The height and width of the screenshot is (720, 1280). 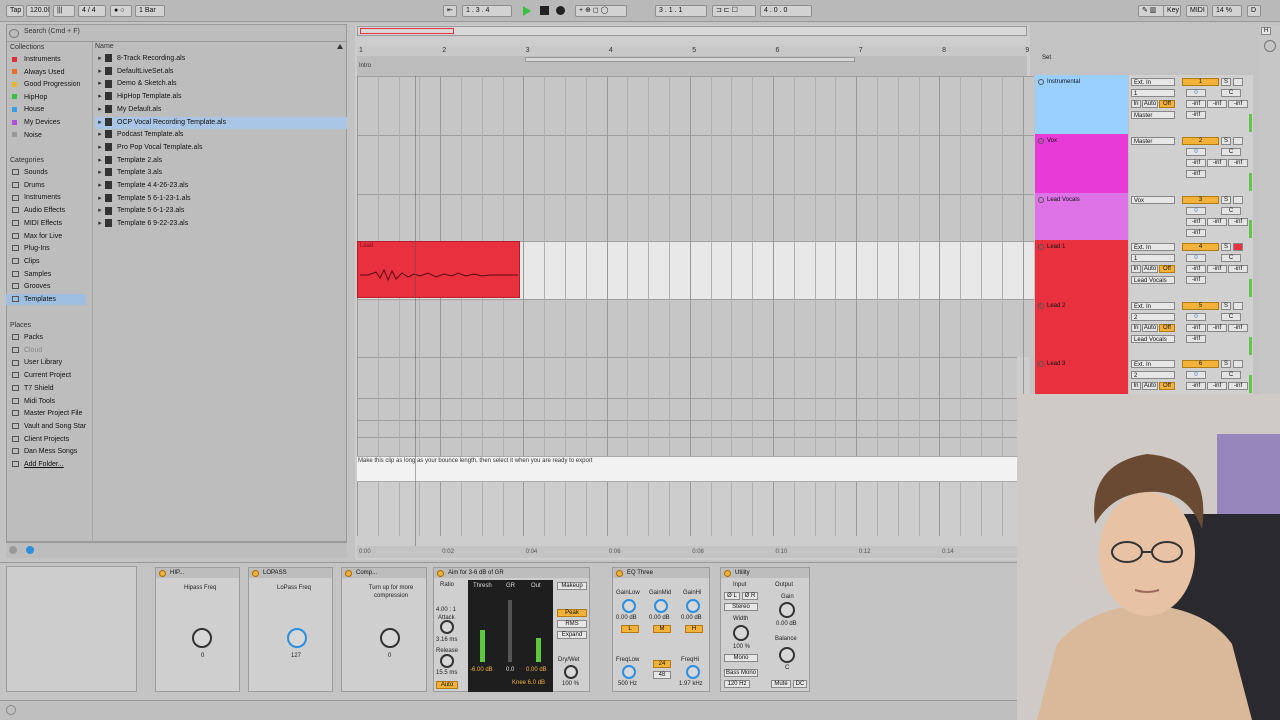 What do you see at coordinates (1266, 31) in the screenshot?
I see `collapse-icon: H` at bounding box center [1266, 31].